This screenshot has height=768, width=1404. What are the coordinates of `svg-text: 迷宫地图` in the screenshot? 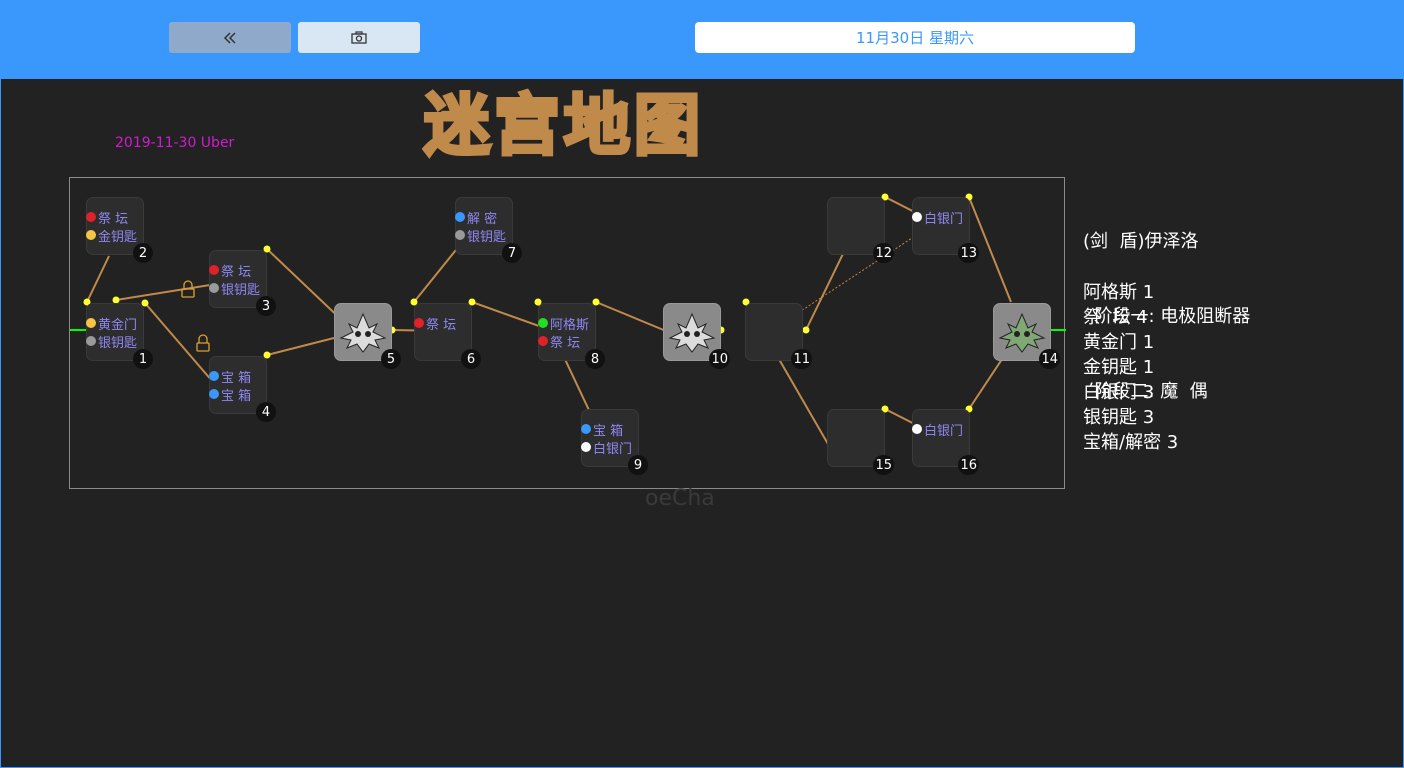 It's located at (564, 124).